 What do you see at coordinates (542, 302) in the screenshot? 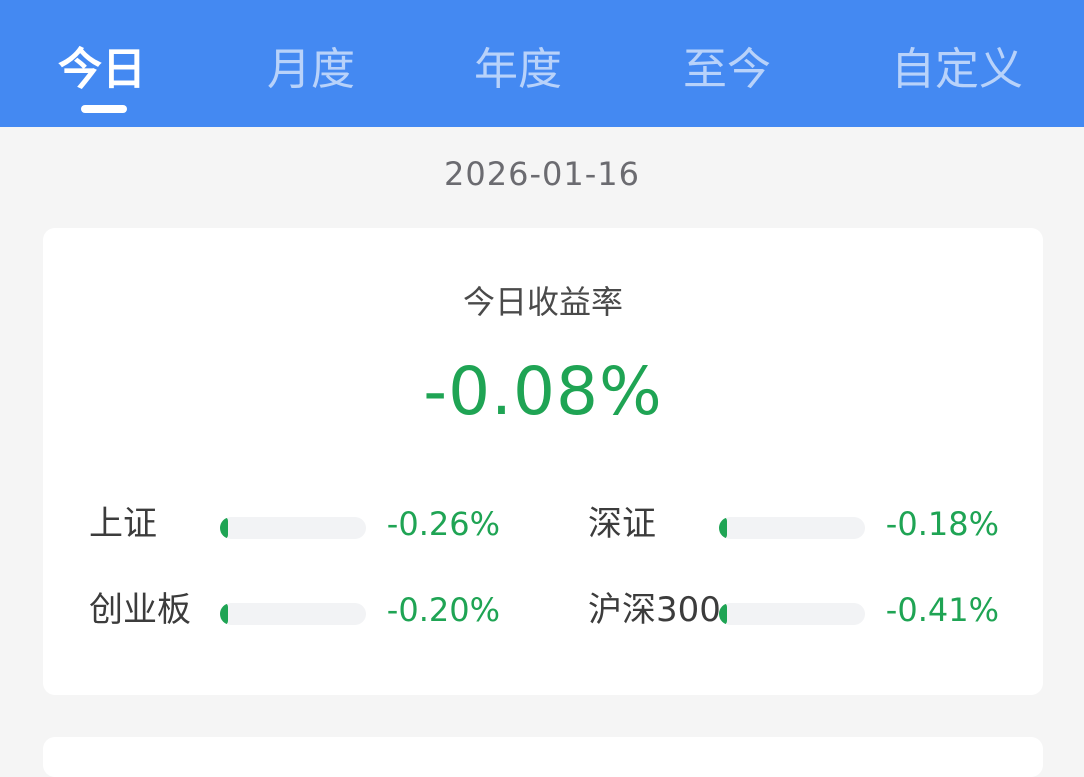
I see `return-rate-title: 今日收益率` at bounding box center [542, 302].